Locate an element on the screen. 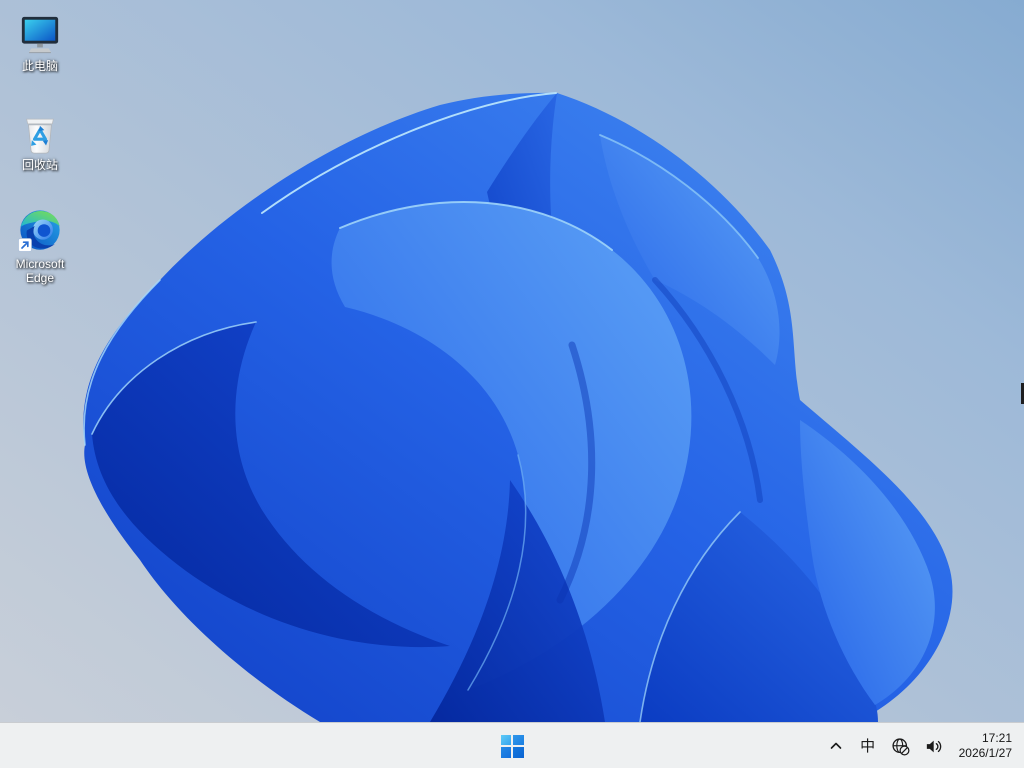 The height and width of the screenshot is (768, 1024). network-button is located at coordinates (900, 746).